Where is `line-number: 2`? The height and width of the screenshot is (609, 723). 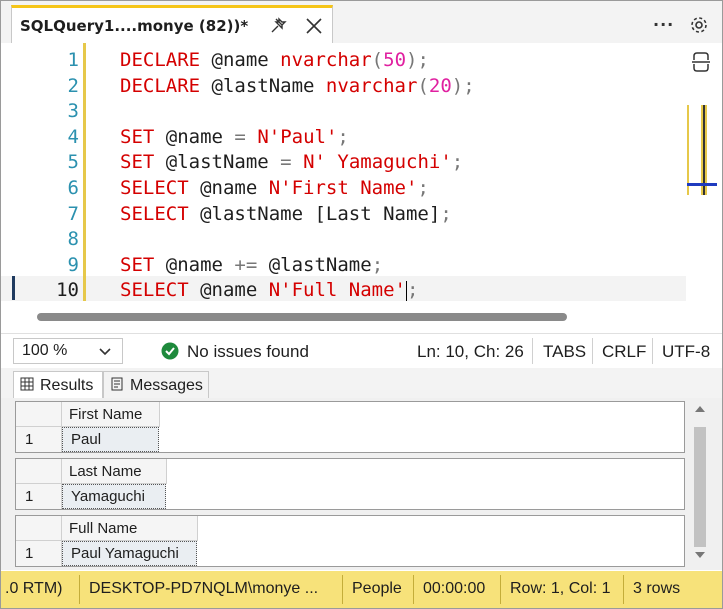
line-number: 2 is located at coordinates (73, 85).